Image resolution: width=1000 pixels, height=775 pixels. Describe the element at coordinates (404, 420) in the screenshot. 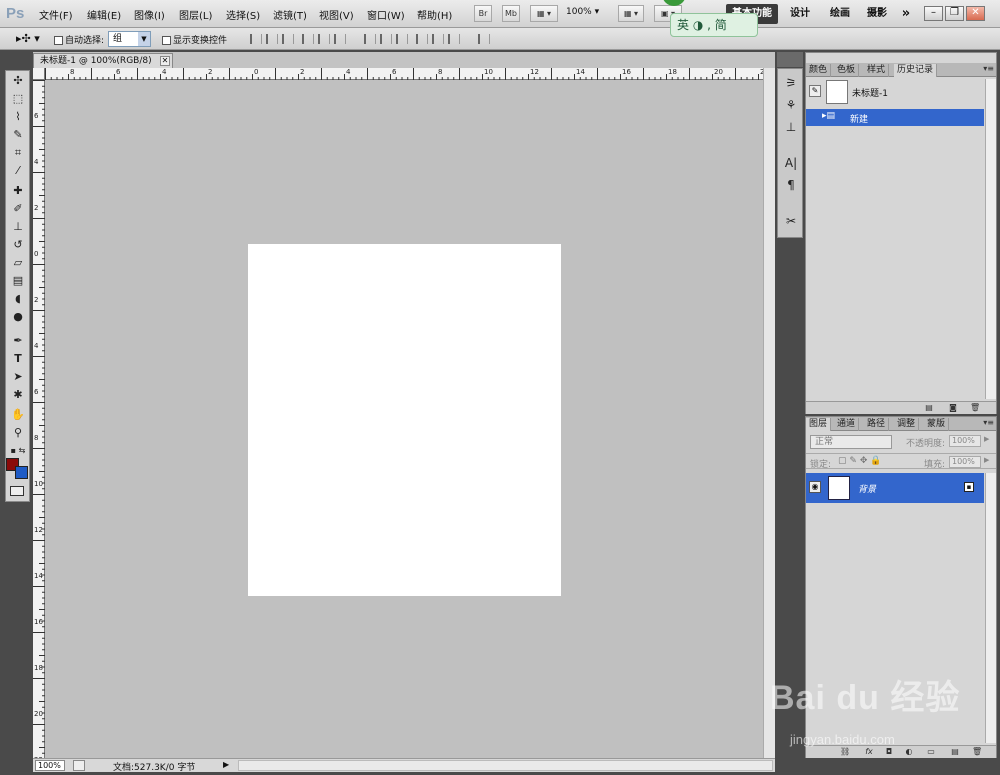

I see `document-canvas` at that location.